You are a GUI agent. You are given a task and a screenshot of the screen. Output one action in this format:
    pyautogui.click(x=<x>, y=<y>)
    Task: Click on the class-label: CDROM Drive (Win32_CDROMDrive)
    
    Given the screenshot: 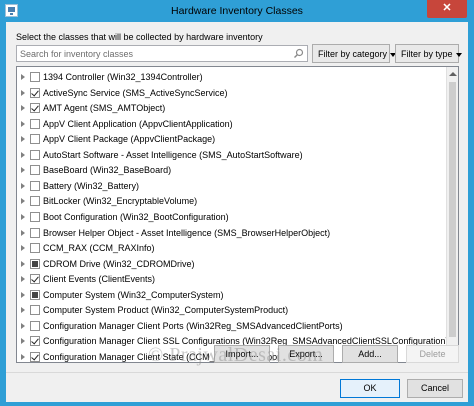 What is the action you would take?
    pyautogui.click(x=119, y=263)
    